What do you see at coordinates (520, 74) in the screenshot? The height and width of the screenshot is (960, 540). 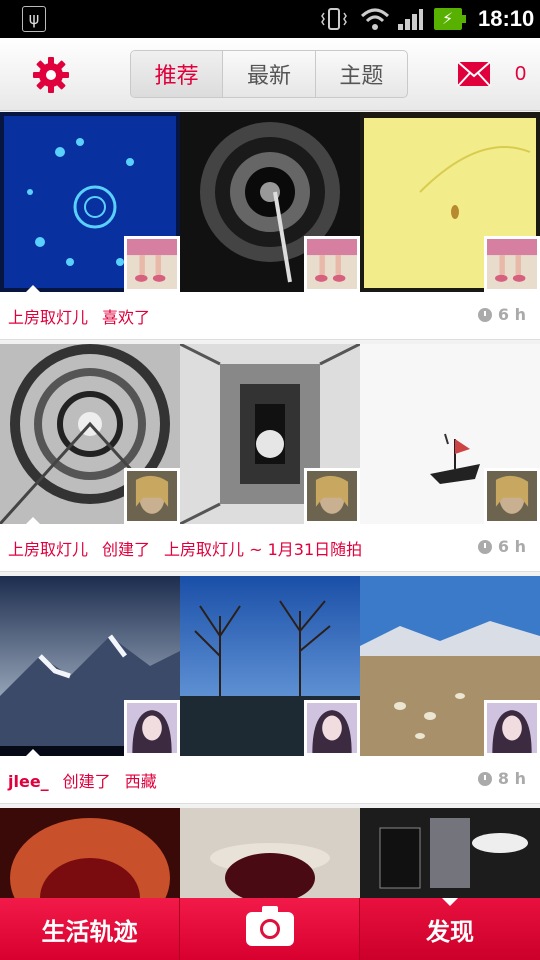 I see `message-count: 0` at bounding box center [520, 74].